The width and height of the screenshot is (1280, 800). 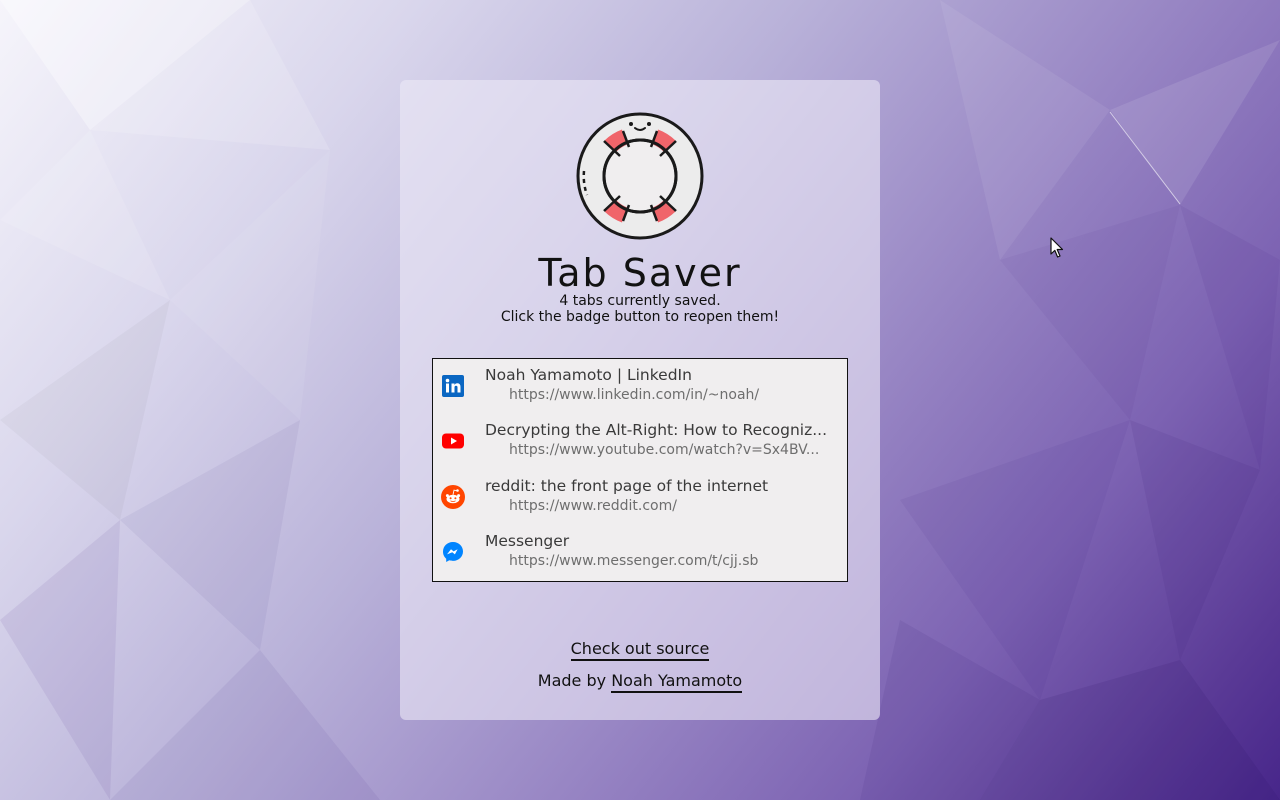 What do you see at coordinates (527, 541) in the screenshot?
I see `tab-title: Messenger` at bounding box center [527, 541].